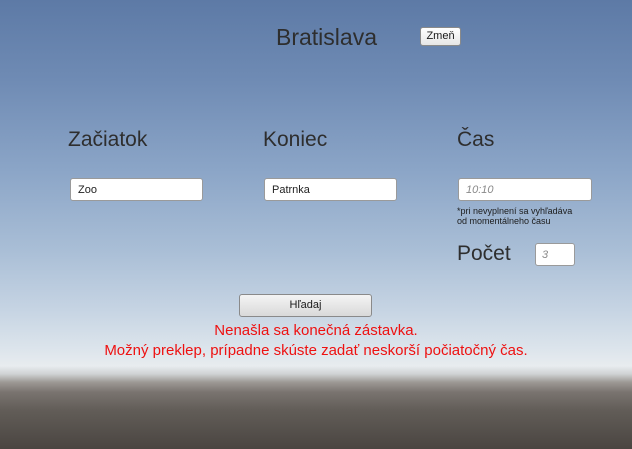 The image size is (632, 449). What do you see at coordinates (555, 254) in the screenshot?
I see `count-input` at bounding box center [555, 254].